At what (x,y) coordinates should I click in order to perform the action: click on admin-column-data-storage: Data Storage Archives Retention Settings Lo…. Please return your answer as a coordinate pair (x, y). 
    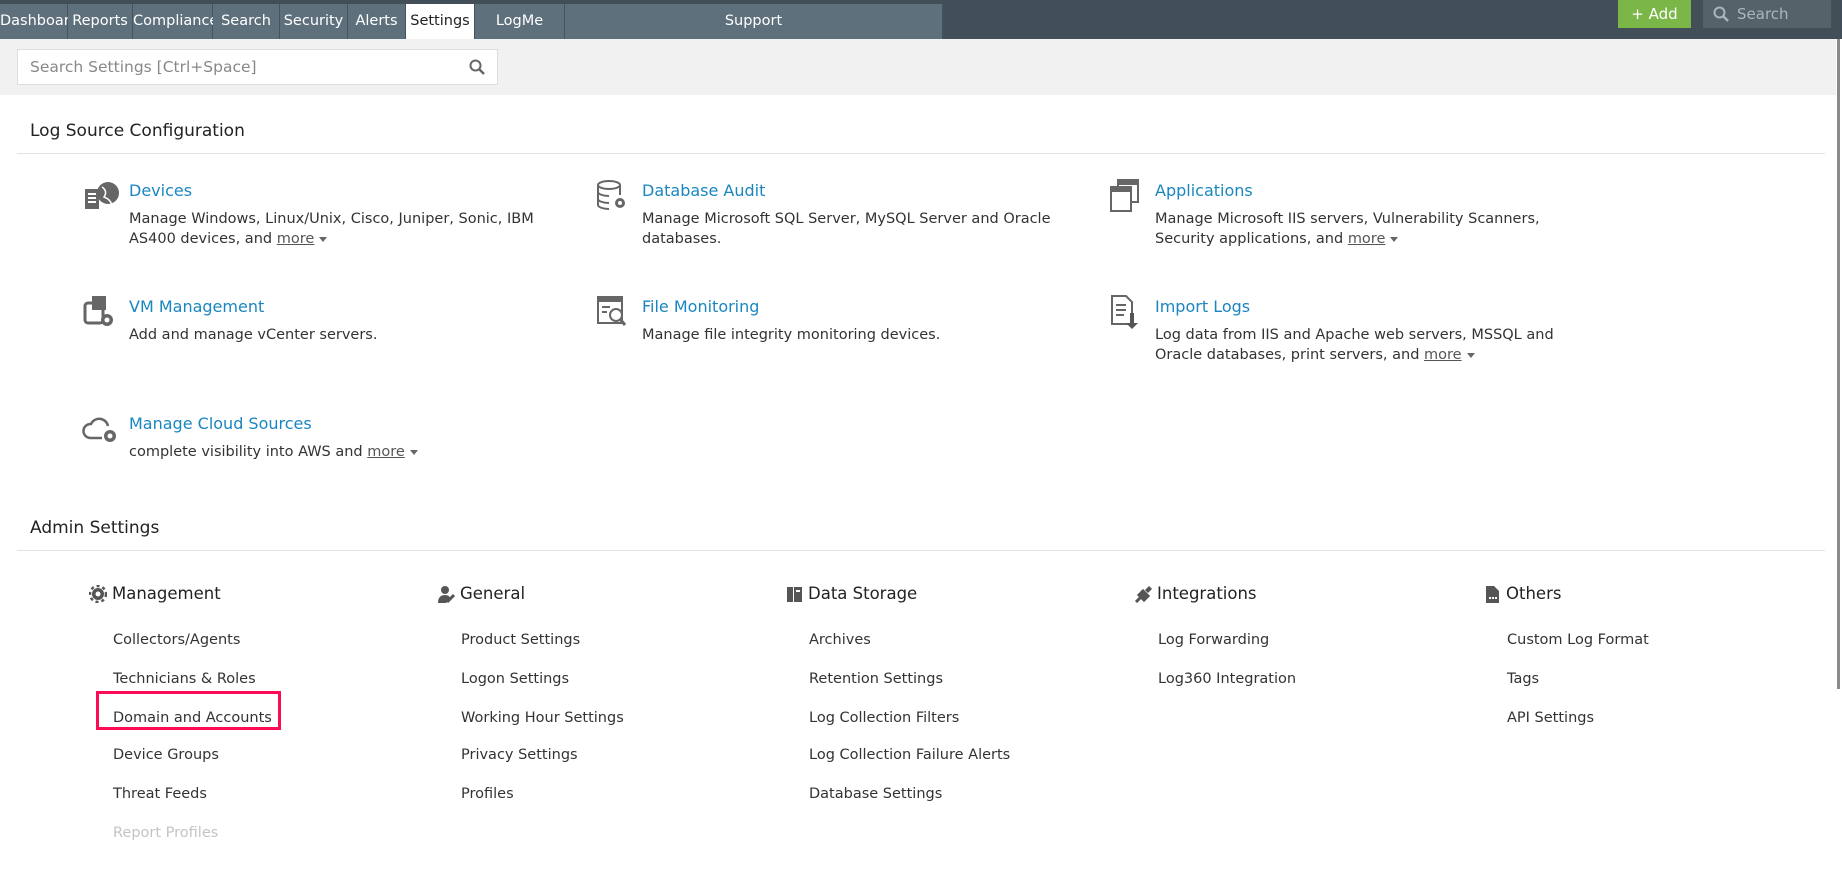
    Looking at the image, I should click on (950, 692).